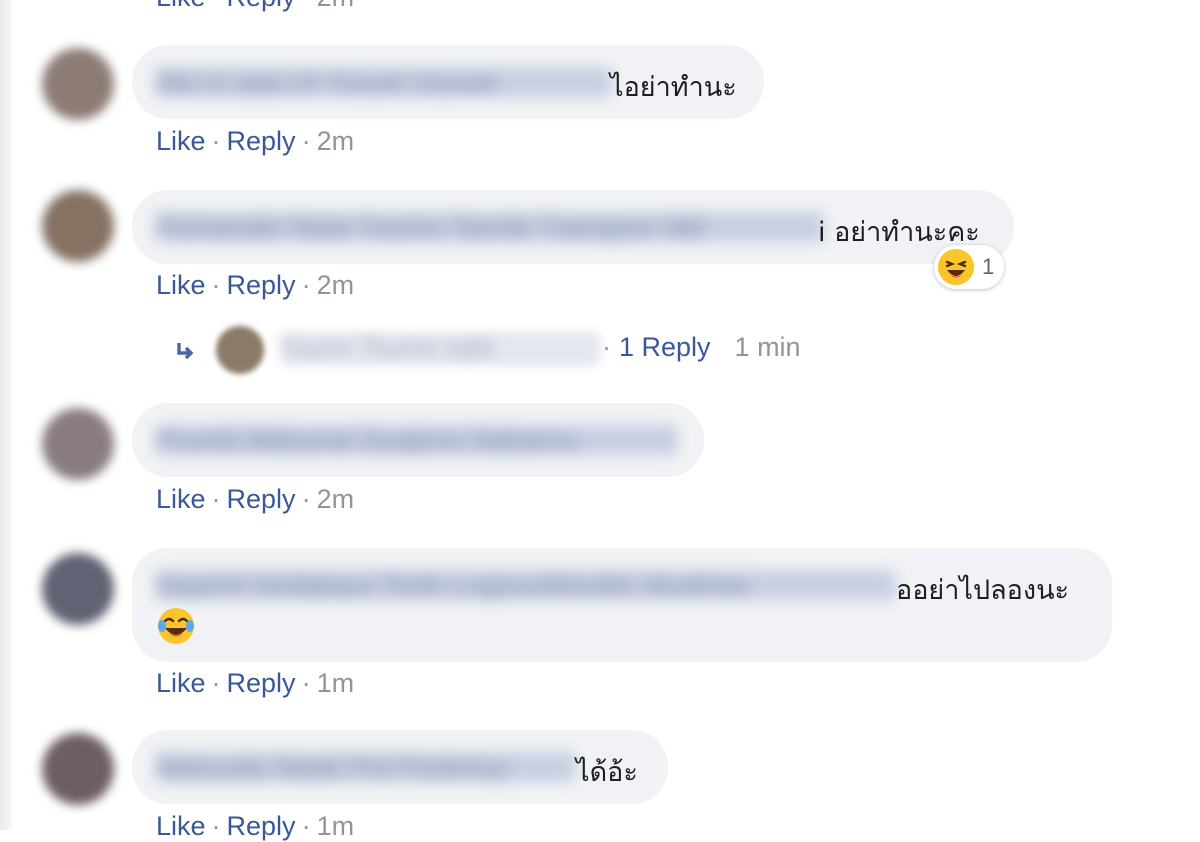  I want to click on comment-actions-partial: Like·Reply·2m, so click(255, 6).